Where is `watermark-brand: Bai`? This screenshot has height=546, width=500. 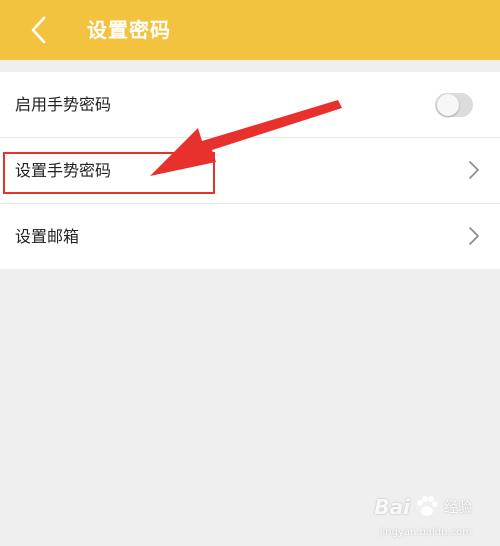
watermark-brand: Bai is located at coordinates (392, 507).